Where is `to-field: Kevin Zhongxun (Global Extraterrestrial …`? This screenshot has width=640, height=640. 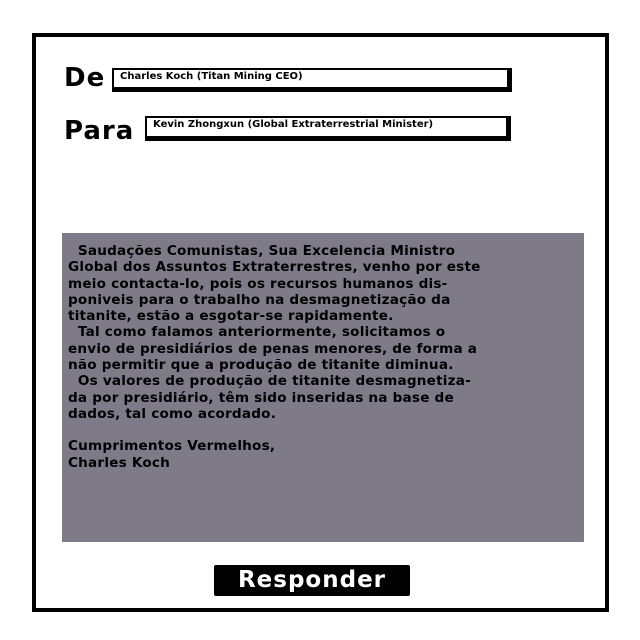 to-field: Kevin Zhongxun (Global Extraterrestrial … is located at coordinates (328, 128).